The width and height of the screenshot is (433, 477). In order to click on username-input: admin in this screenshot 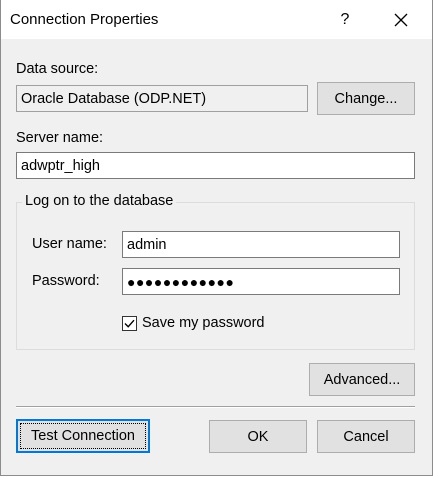, I will do `click(261, 244)`.